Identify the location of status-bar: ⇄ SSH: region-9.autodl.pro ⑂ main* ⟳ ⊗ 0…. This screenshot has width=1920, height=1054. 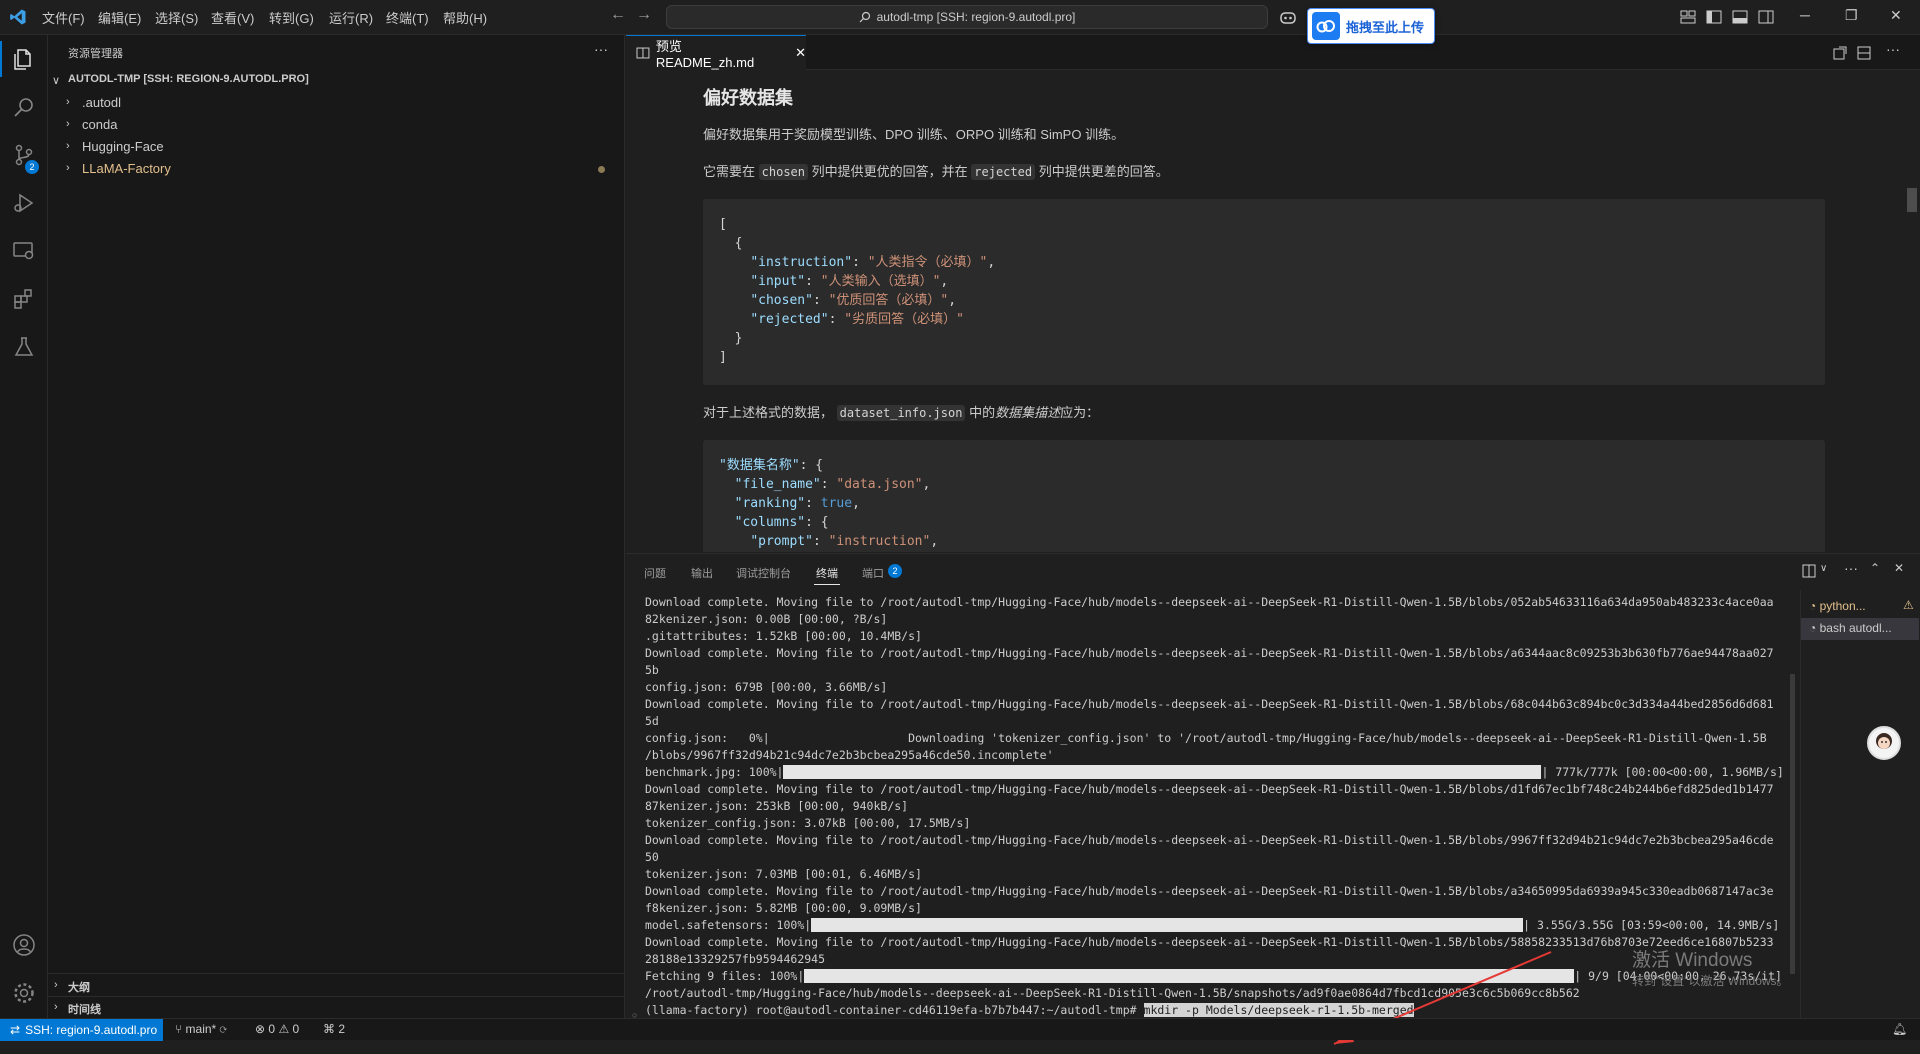
(960, 1029).